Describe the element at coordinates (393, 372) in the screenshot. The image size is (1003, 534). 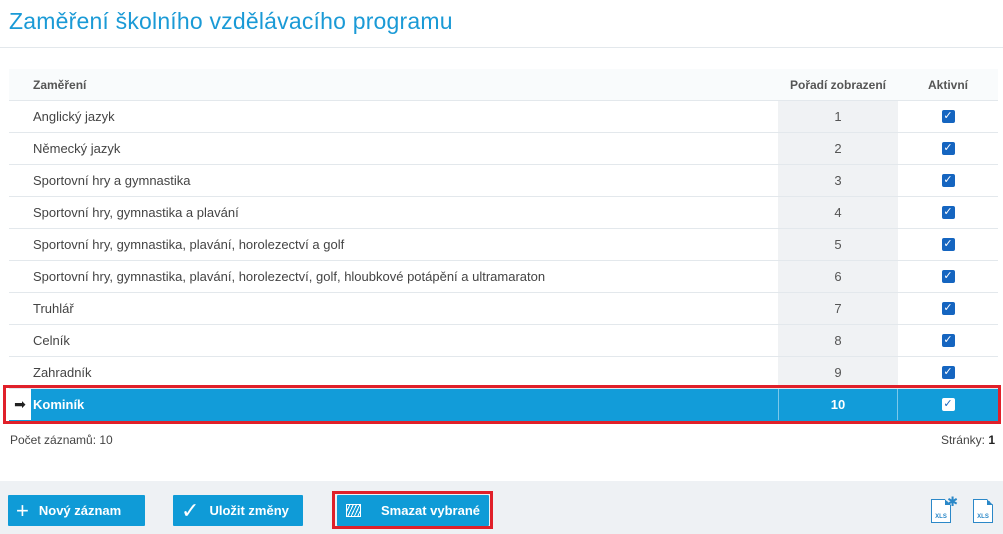
I see `cell-name: Zahradník` at that location.